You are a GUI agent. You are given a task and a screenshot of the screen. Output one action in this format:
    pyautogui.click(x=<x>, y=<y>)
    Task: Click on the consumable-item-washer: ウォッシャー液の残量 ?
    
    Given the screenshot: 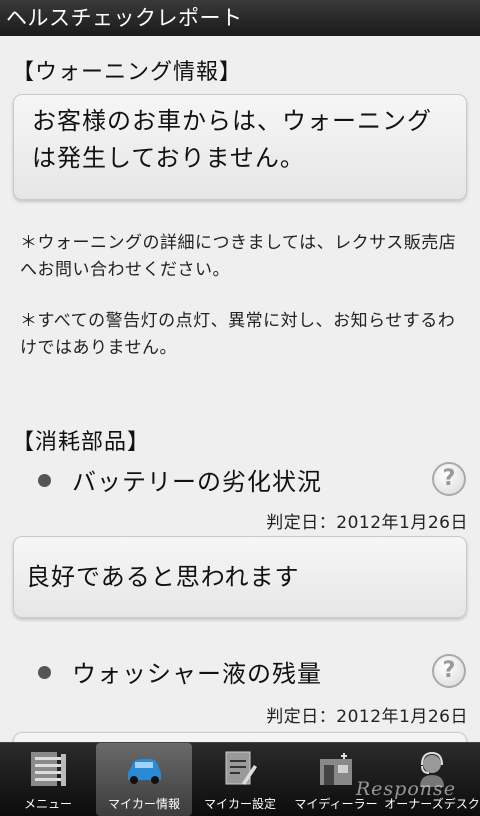 What is the action you would take?
    pyautogui.click(x=240, y=672)
    